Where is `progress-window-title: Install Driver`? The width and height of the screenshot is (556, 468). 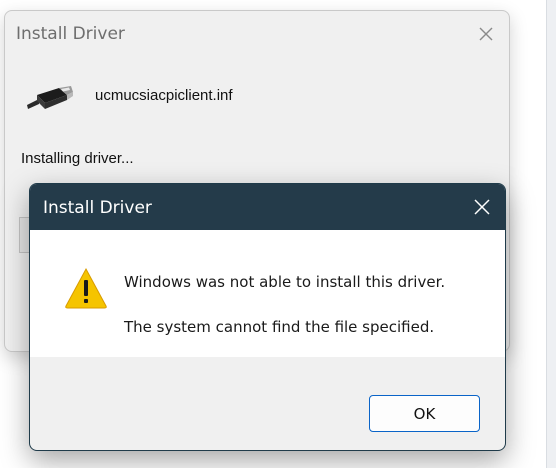
progress-window-title: Install Driver is located at coordinates (70, 34).